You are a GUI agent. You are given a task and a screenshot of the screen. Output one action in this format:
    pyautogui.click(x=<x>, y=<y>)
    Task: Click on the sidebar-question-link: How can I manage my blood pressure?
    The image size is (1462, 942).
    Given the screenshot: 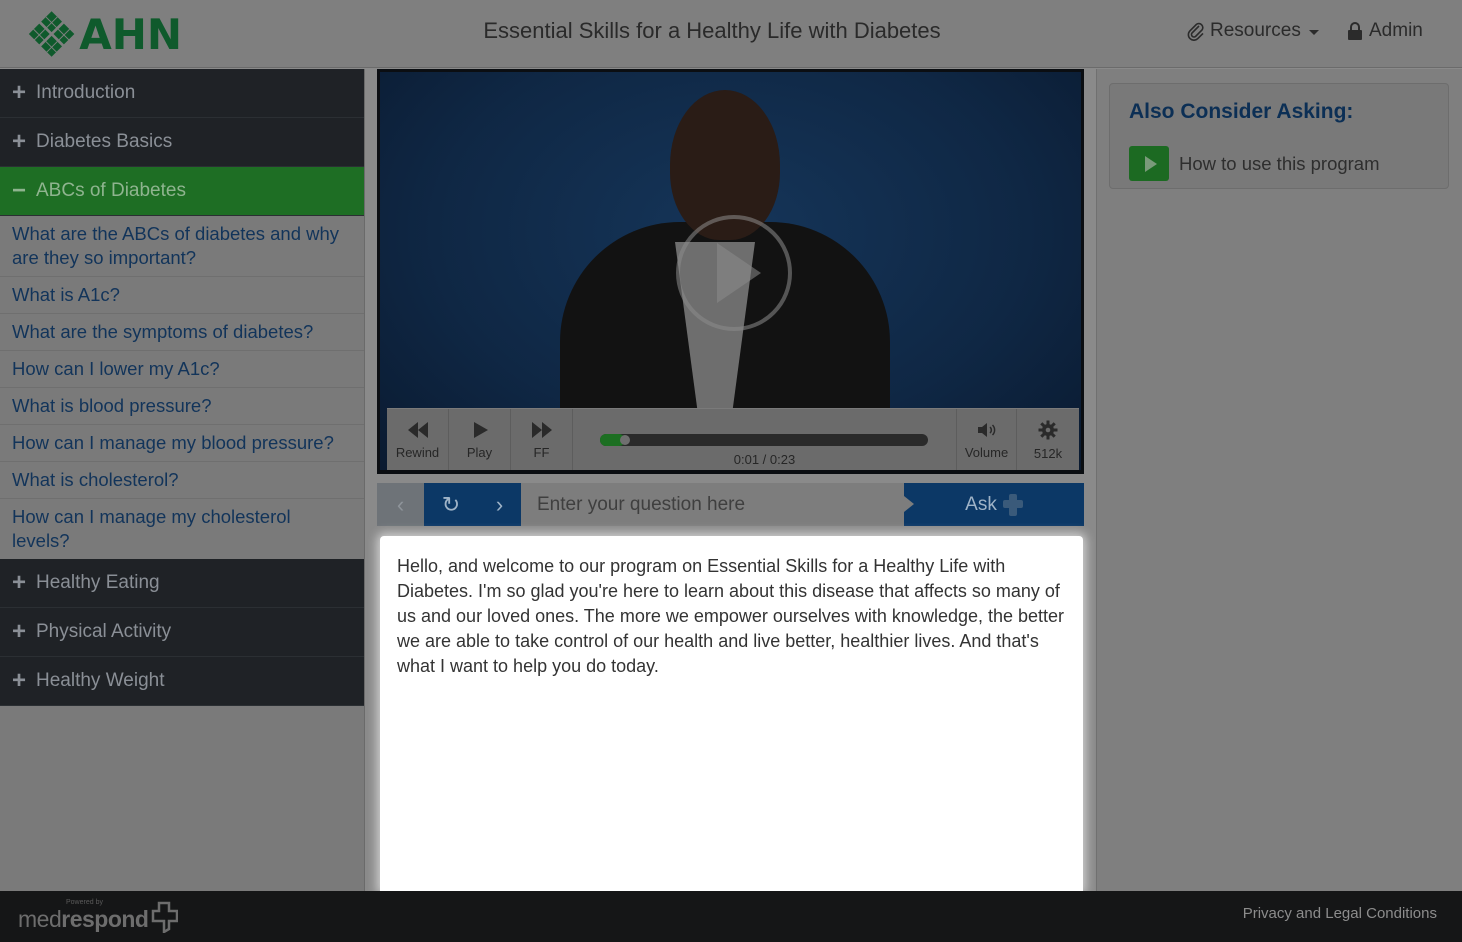 What is the action you would take?
    pyautogui.click(x=182, y=443)
    